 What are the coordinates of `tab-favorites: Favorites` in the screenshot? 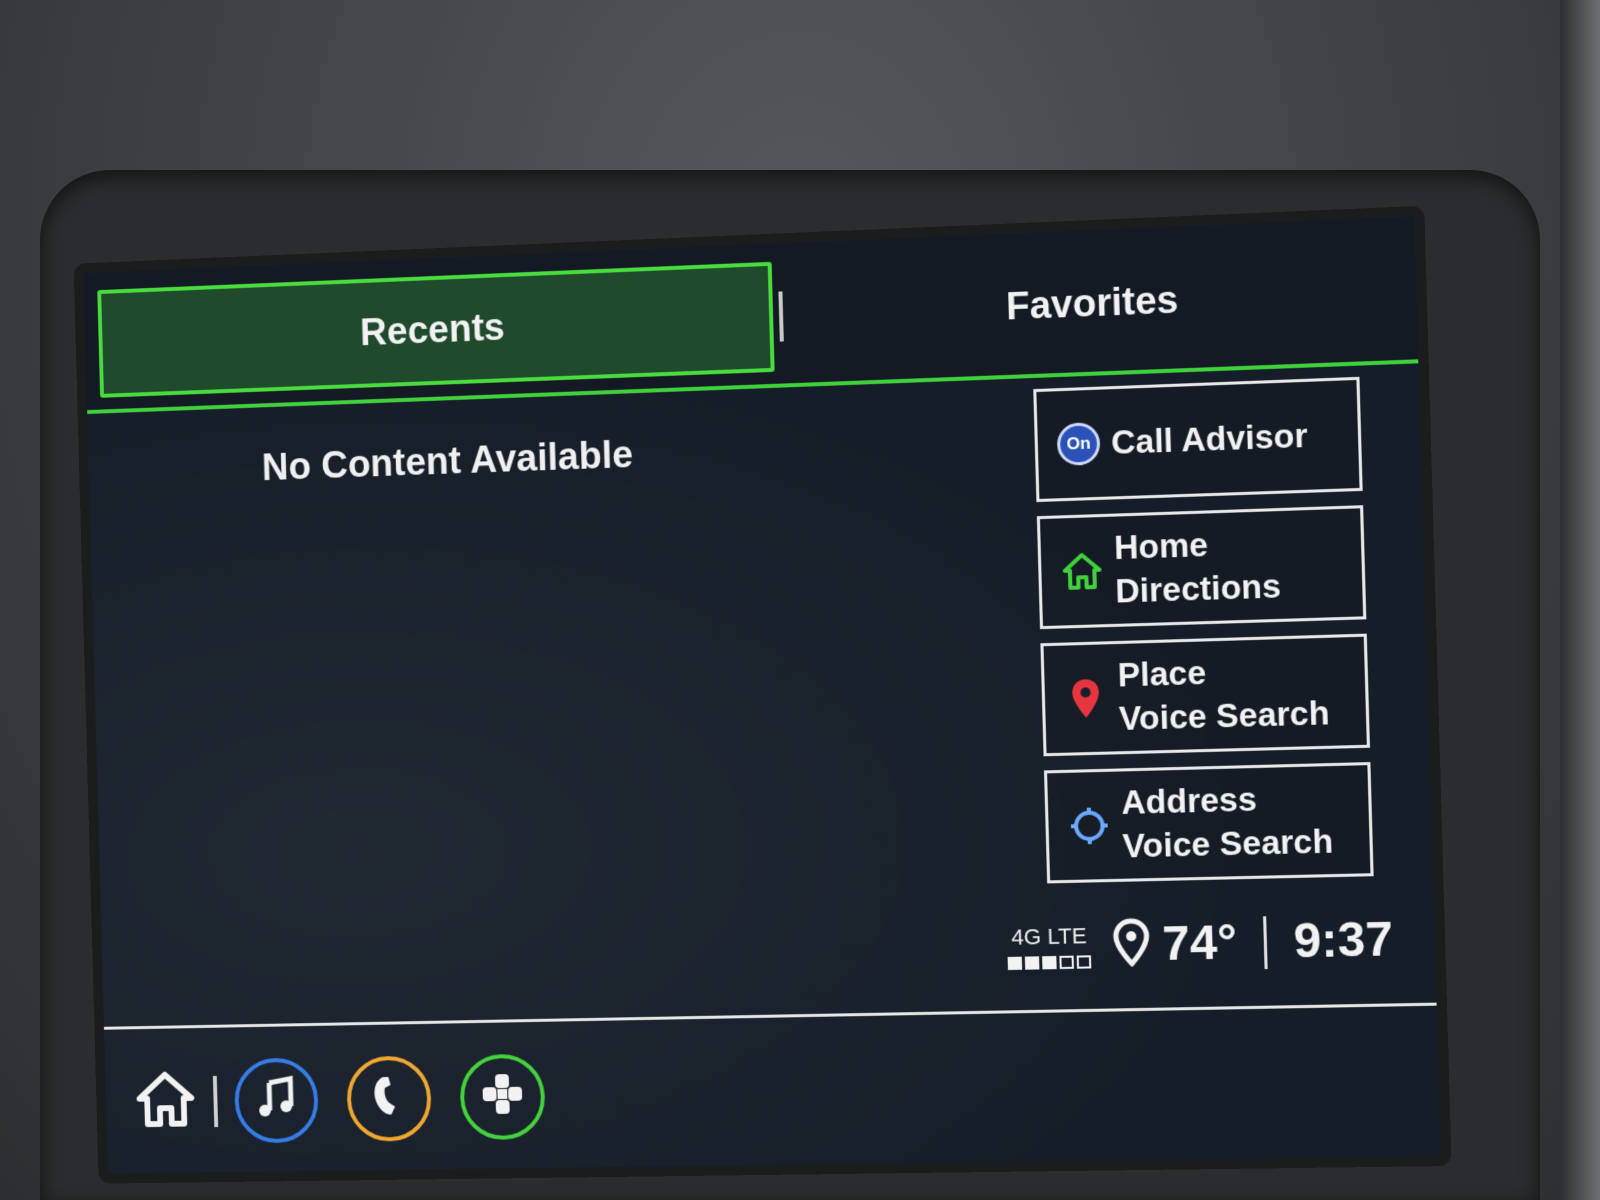 It's located at (1095, 303).